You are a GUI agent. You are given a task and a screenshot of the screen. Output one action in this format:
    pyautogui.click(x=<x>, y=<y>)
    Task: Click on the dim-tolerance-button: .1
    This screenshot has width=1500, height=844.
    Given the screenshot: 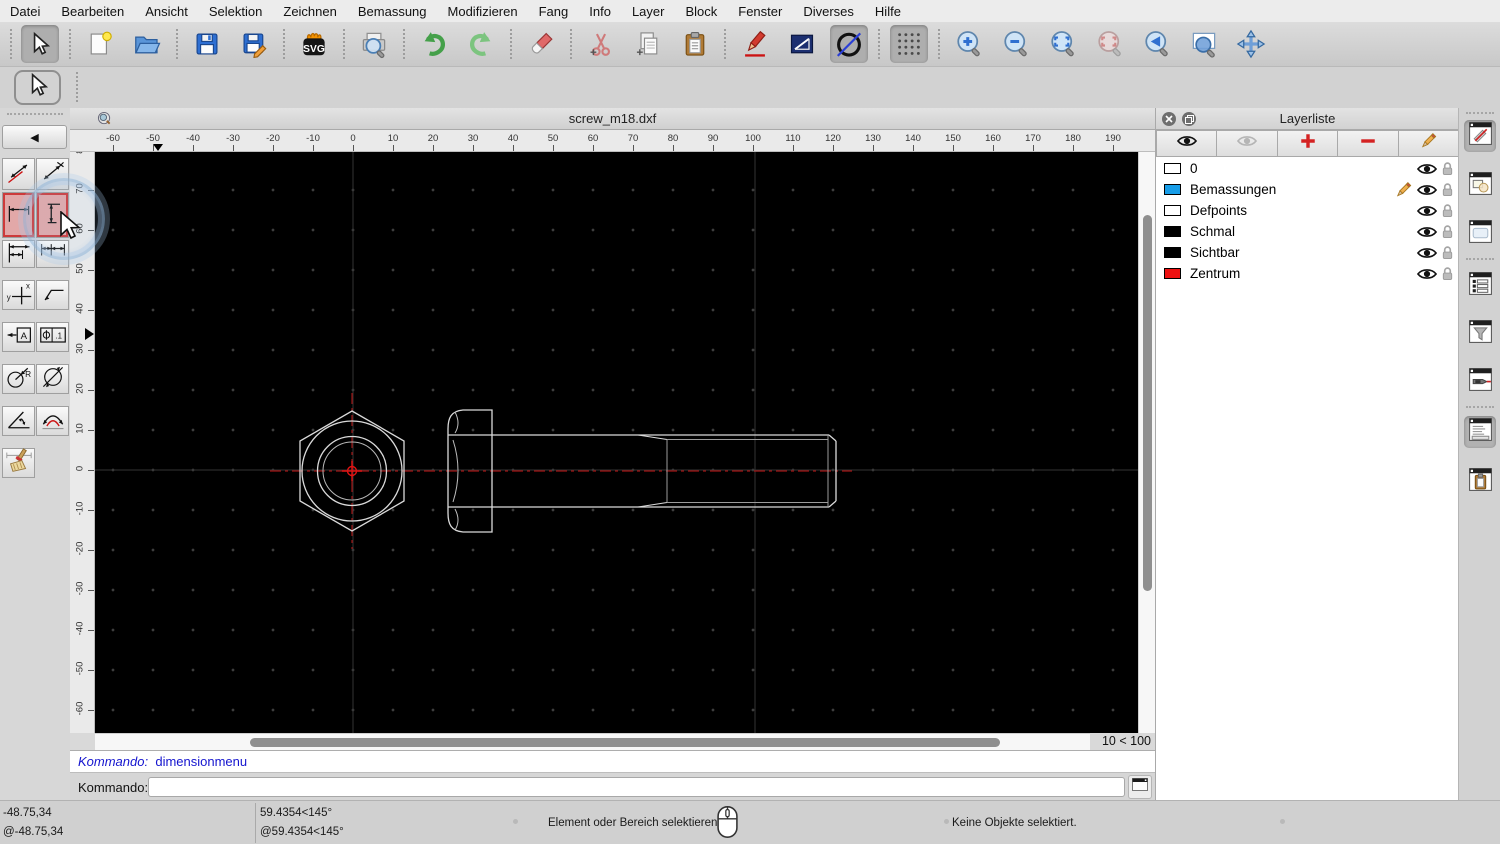 What is the action you would take?
    pyautogui.click(x=52, y=337)
    